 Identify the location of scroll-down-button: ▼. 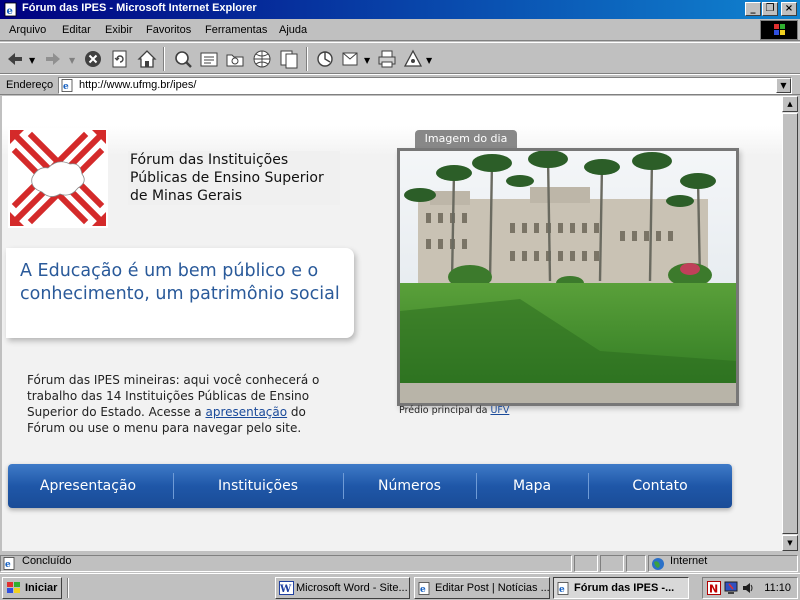
(790, 543).